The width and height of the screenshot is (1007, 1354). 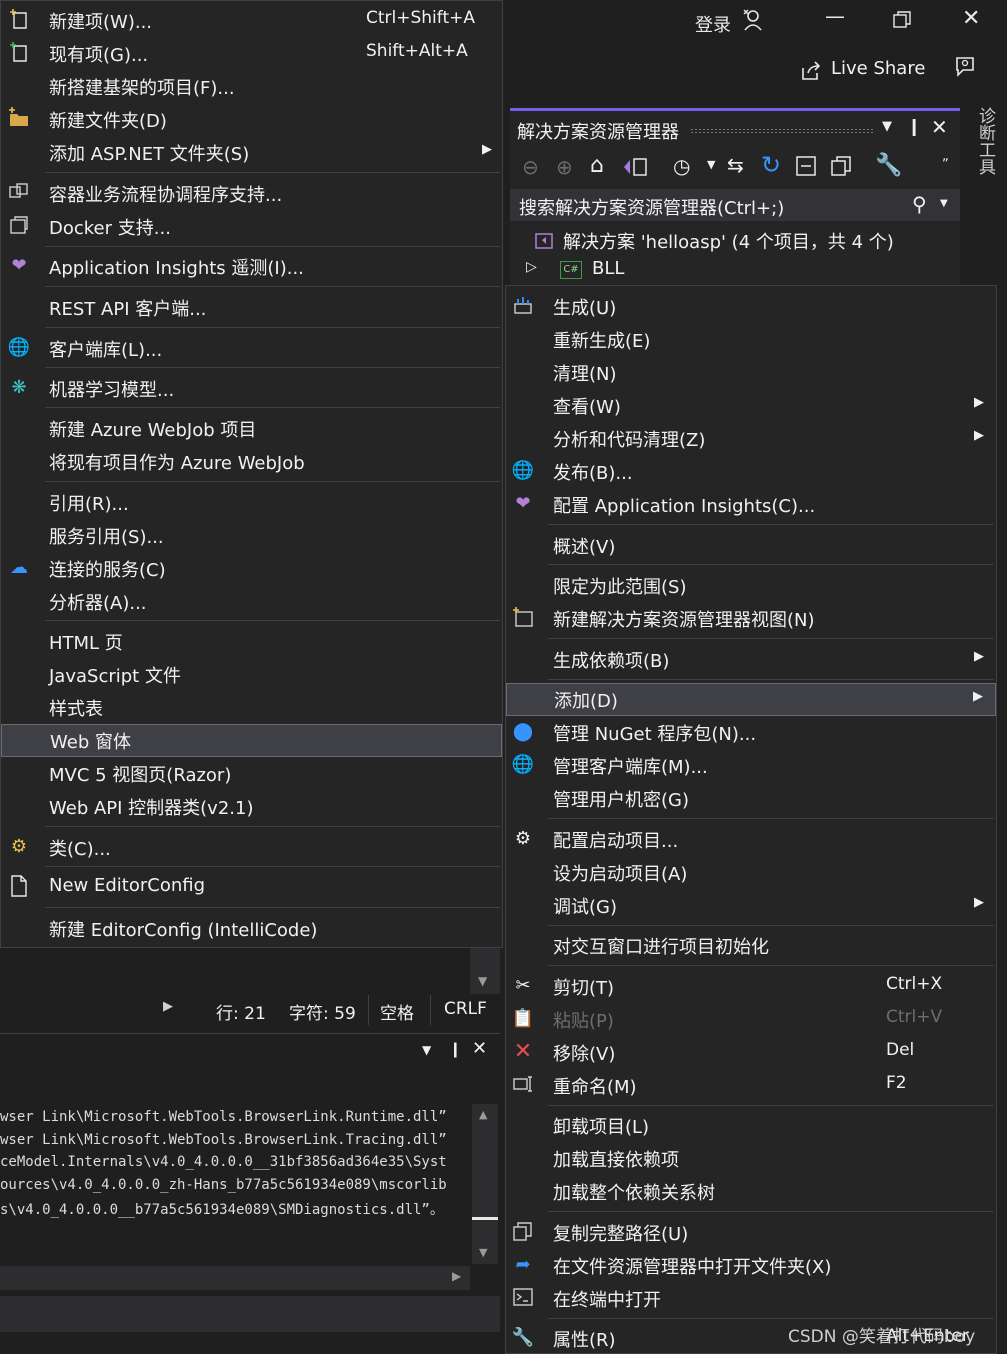 I want to click on overflow-icon: „, so click(x=945, y=156).